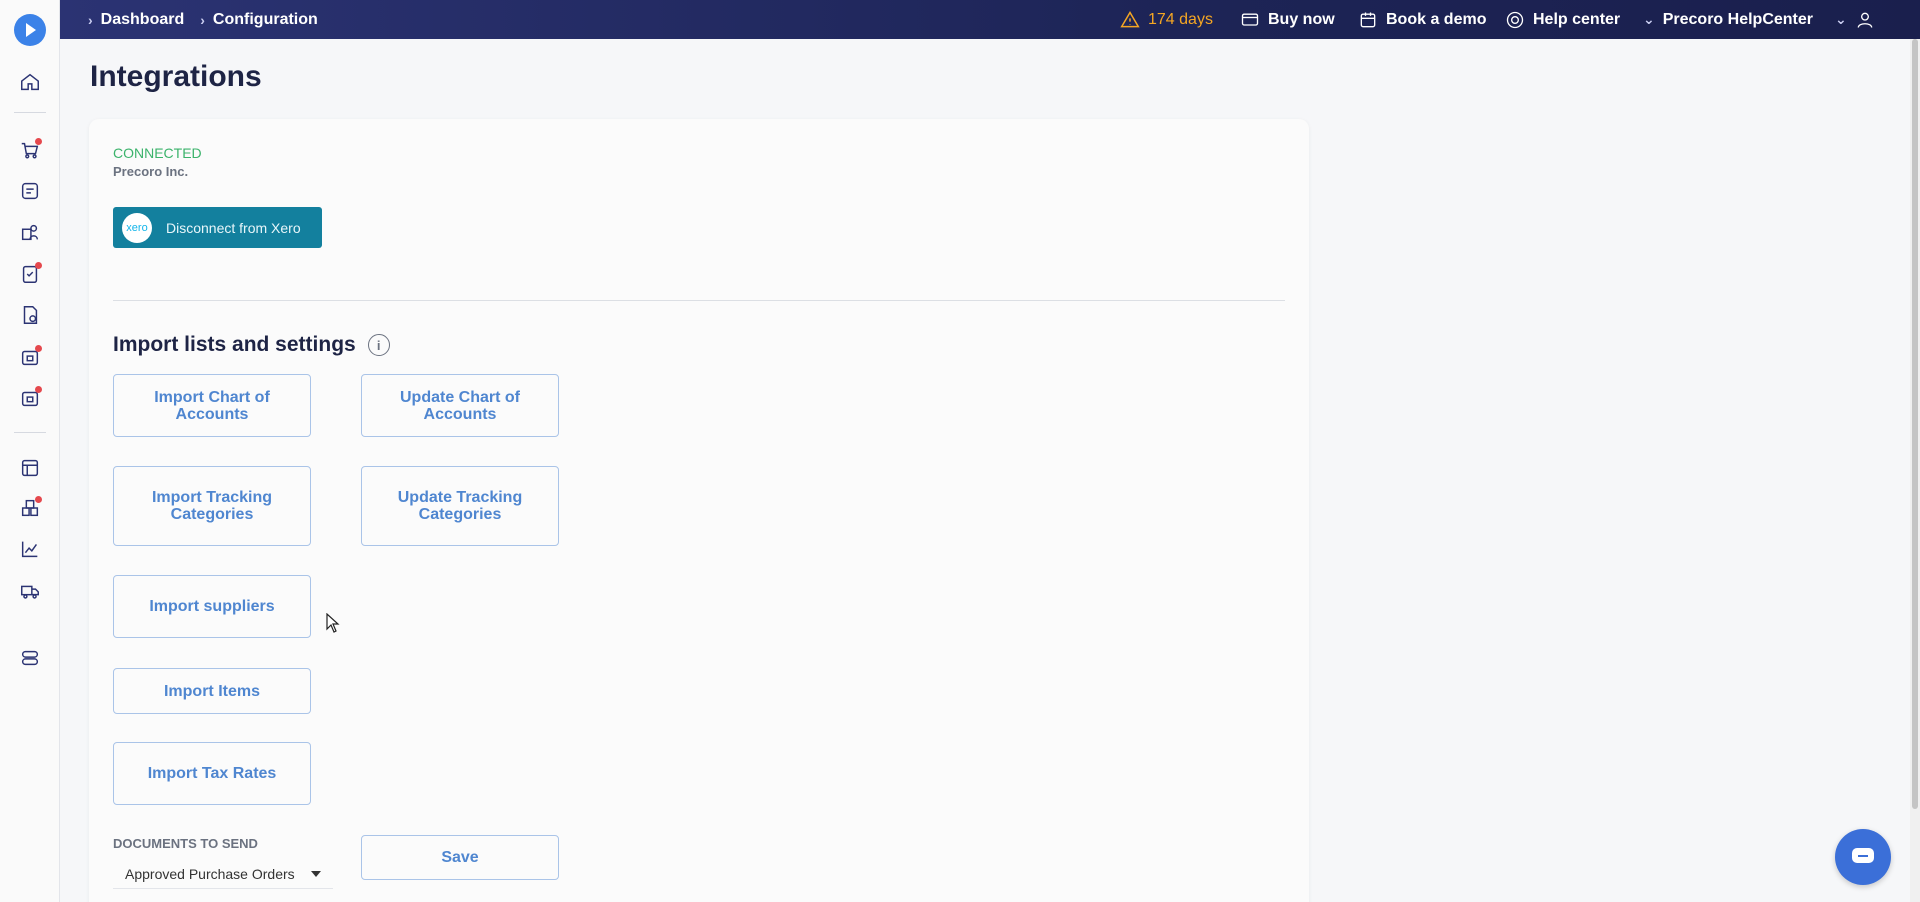  Describe the element at coordinates (30, 591) in the screenshot. I see `delivery-icon` at that location.